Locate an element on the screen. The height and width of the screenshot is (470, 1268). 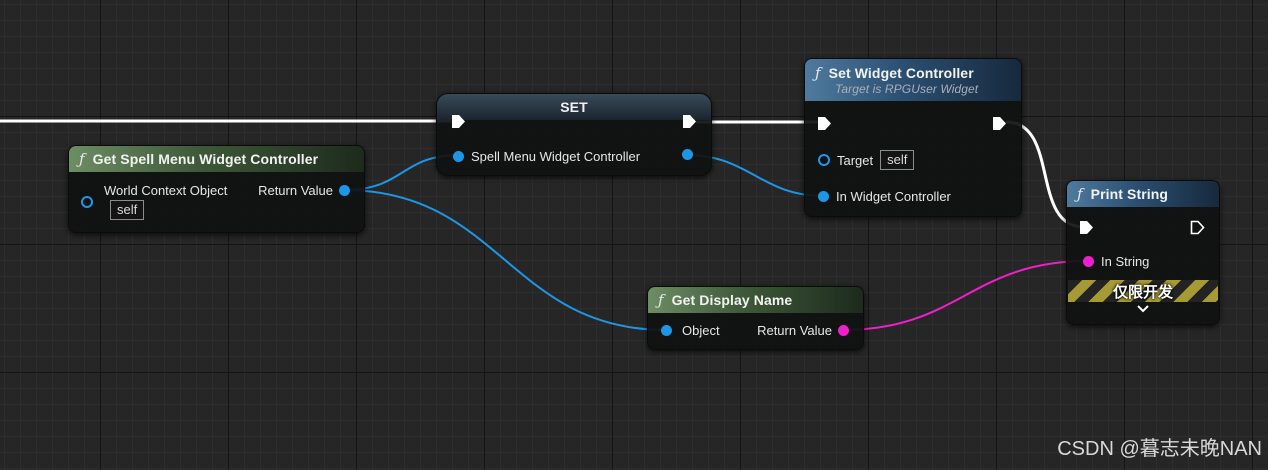
in-widget-controller-row: In Widget Controller is located at coordinates (884, 196).